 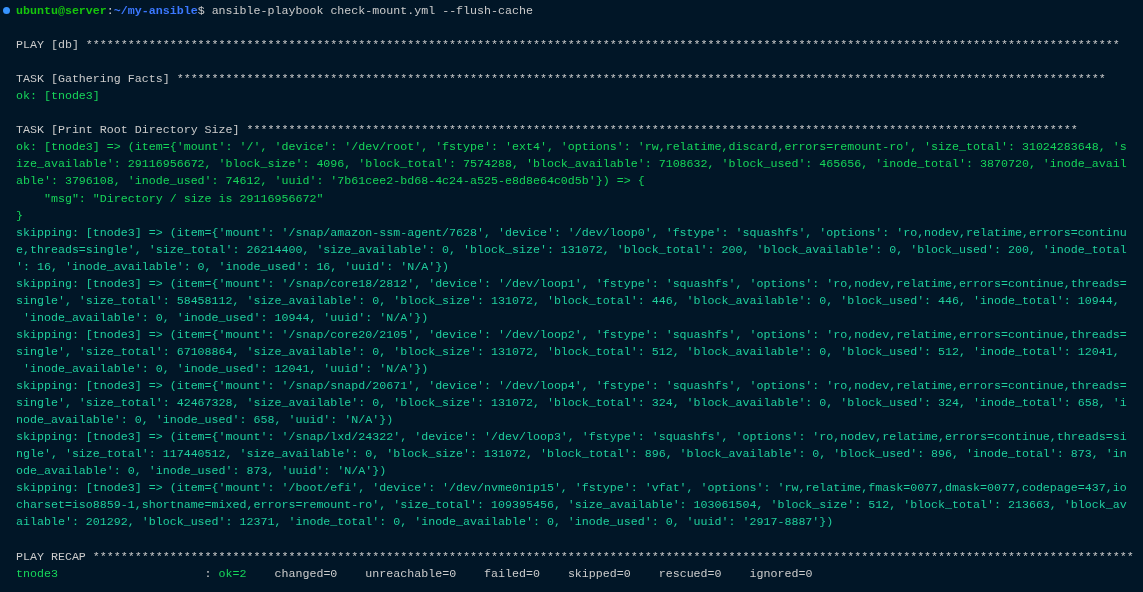 I want to click on output-line: single', 'size_total': 58458112, 'size_available': 0, 'block_size': 131072, 'block_total': 446, 'block_available': 0, 'block_used': 446, 'inode_total': 10944,, so click(x=568, y=300).